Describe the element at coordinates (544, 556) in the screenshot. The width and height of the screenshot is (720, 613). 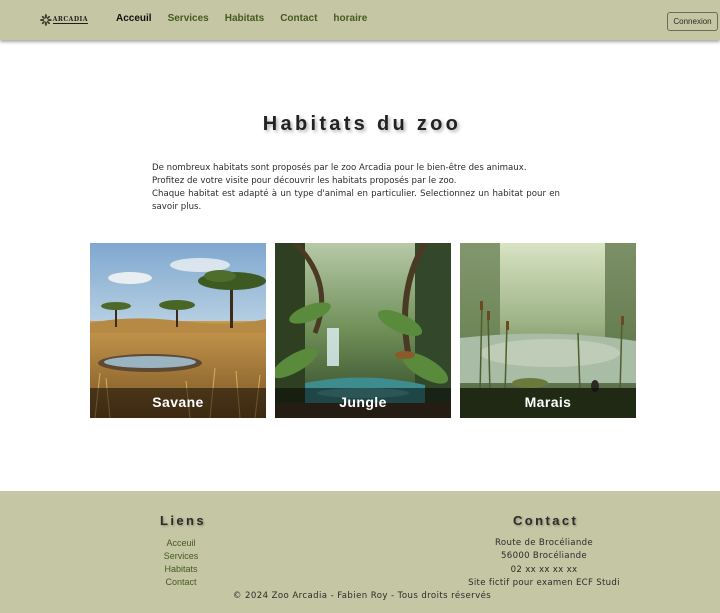
I see `contact-city: 56000 Brocéliande` at that location.